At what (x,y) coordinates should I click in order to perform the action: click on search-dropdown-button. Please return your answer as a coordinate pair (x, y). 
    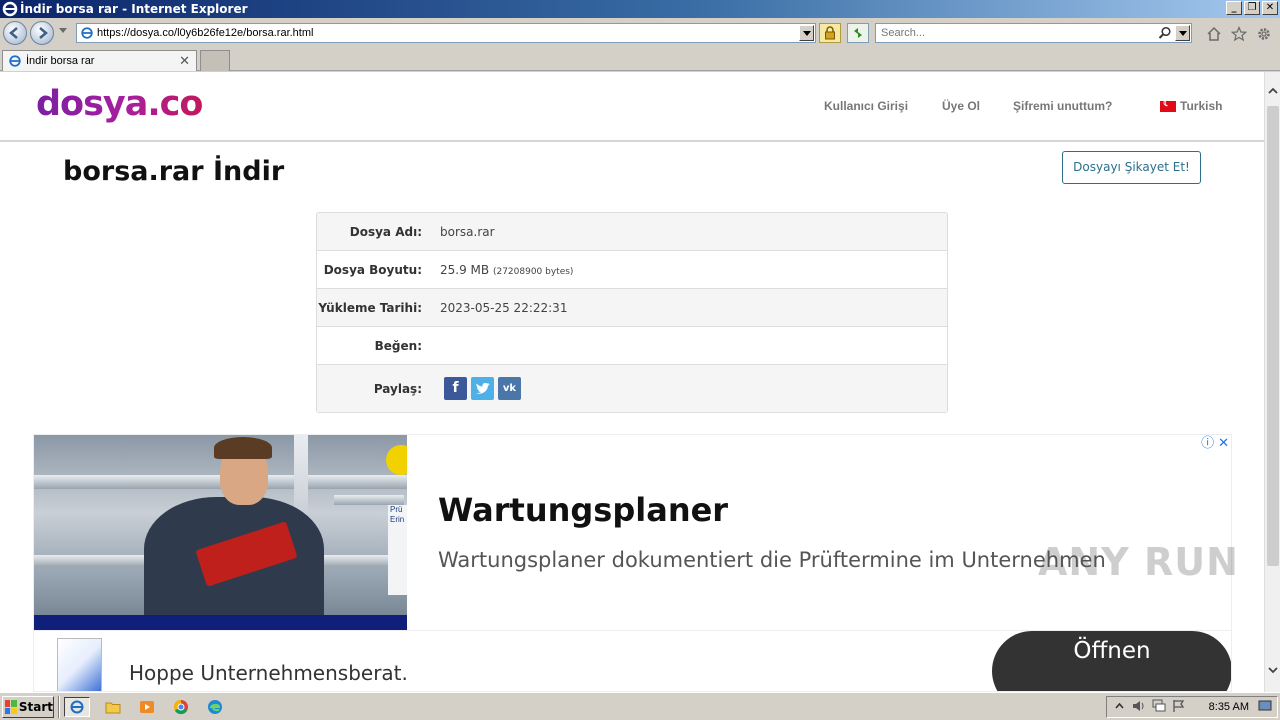
    Looking at the image, I should click on (1182, 33).